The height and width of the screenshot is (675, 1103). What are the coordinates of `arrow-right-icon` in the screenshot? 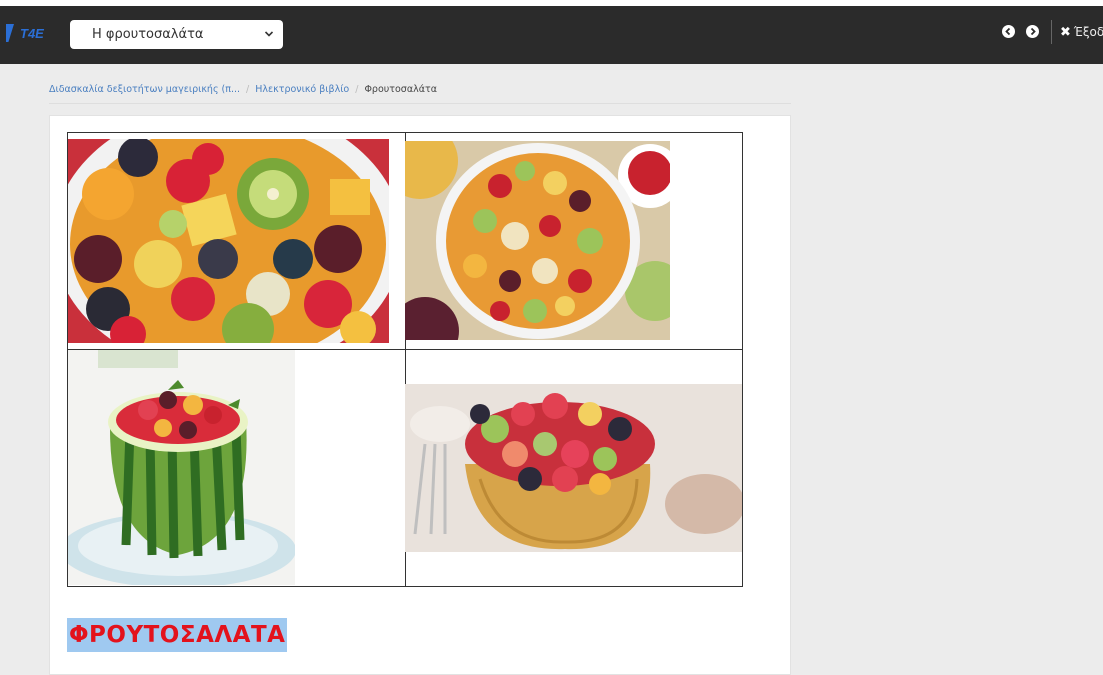 It's located at (1033, 31).